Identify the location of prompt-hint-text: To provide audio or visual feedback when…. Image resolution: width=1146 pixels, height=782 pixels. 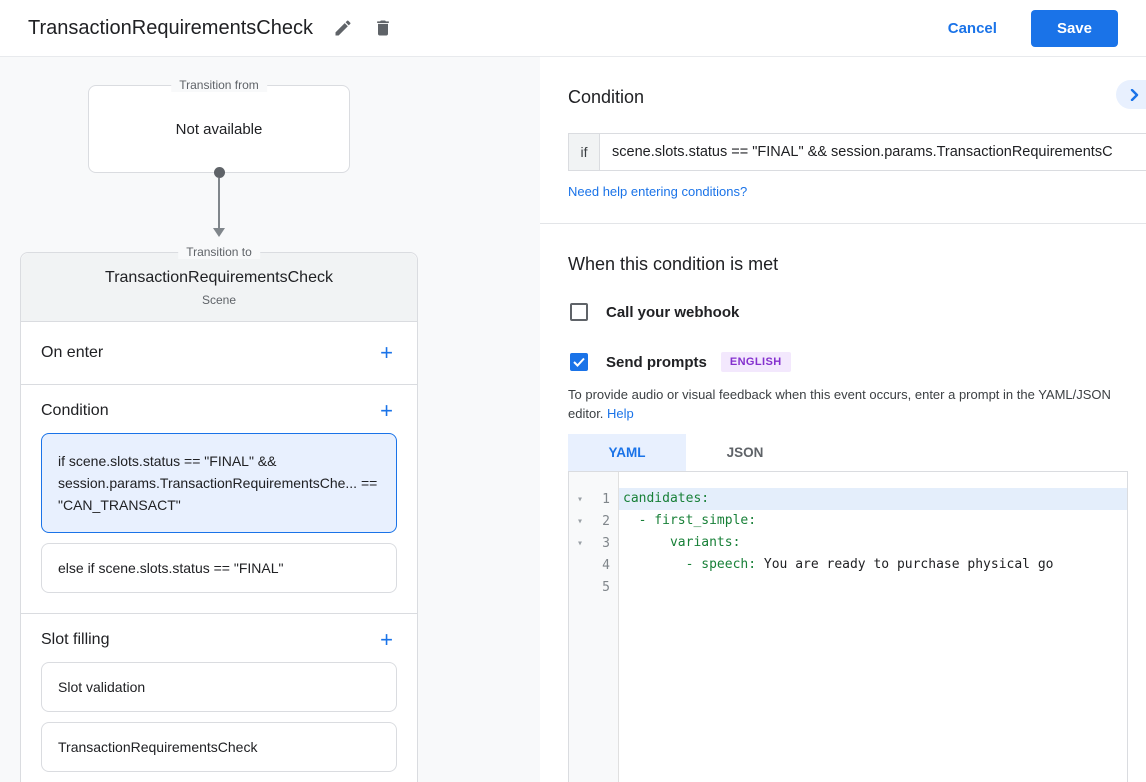
(839, 404).